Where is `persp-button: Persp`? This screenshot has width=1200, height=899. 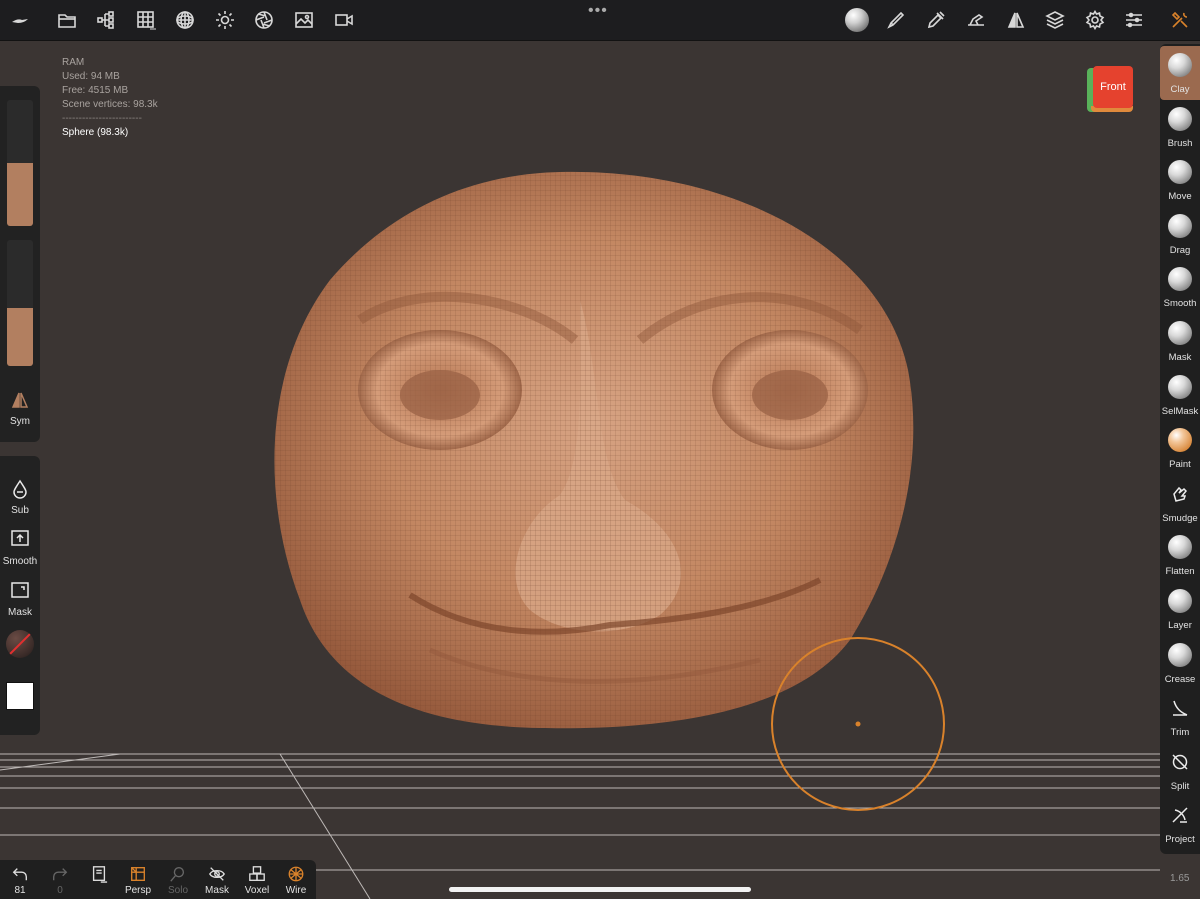
persp-button: Persp is located at coordinates (138, 879).